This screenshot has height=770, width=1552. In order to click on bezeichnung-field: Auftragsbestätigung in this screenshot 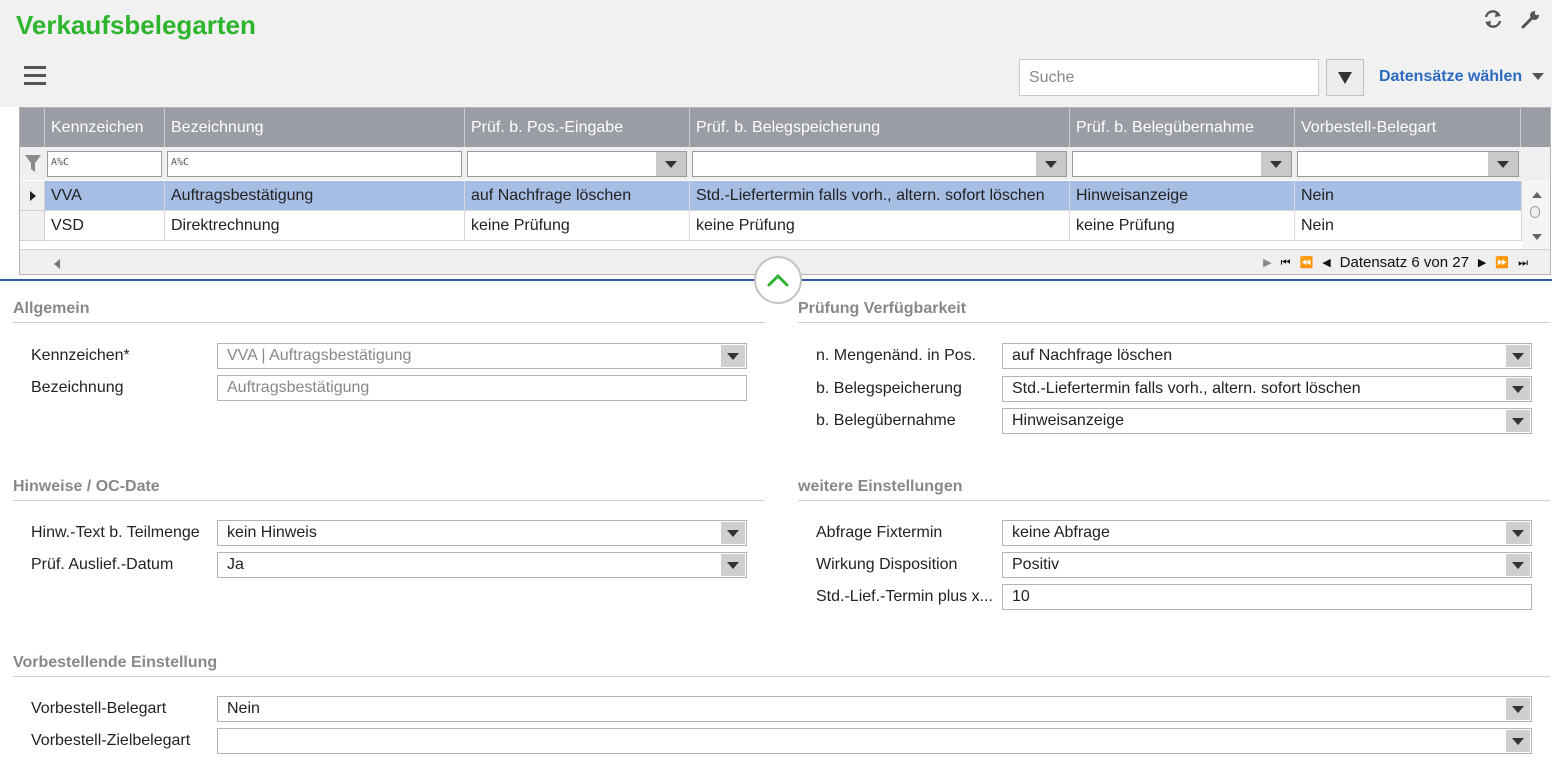, I will do `click(482, 388)`.